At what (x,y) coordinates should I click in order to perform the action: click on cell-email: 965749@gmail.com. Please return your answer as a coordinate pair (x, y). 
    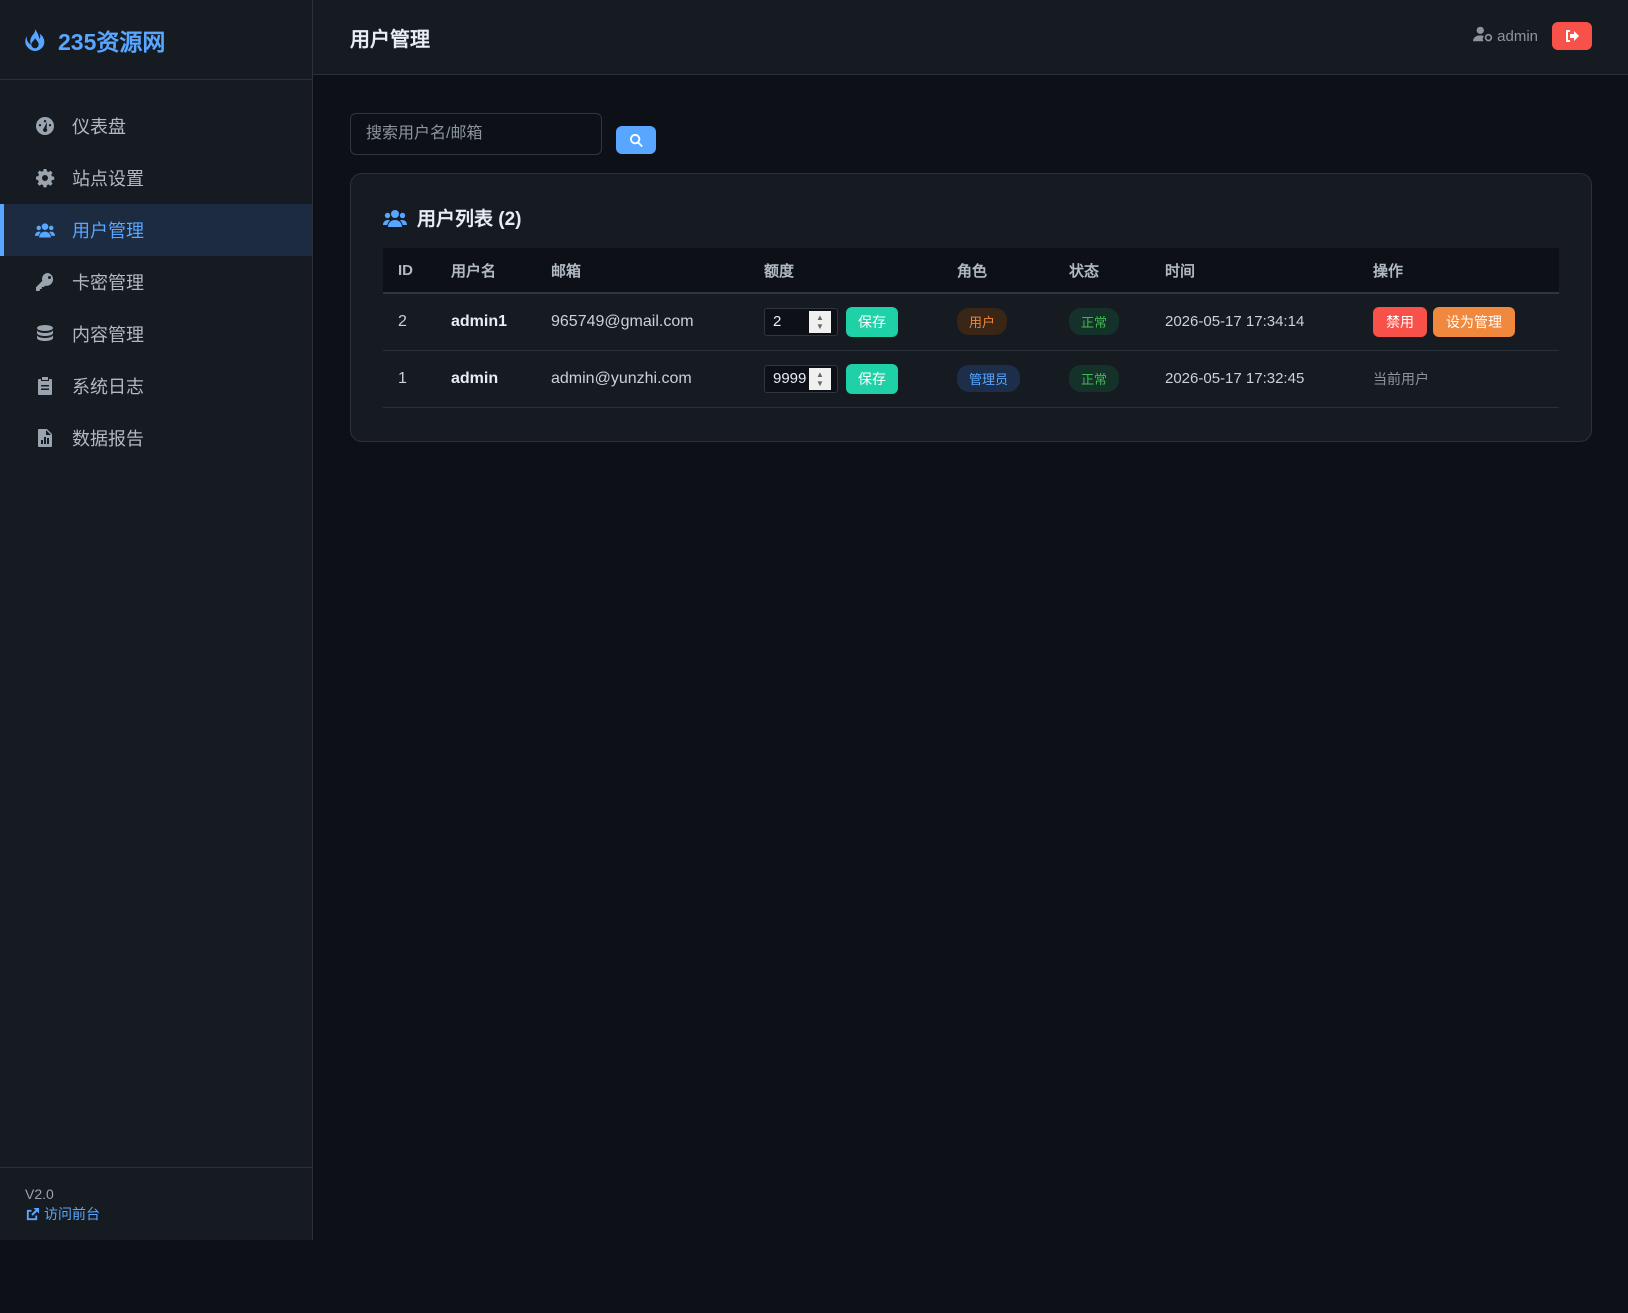
    Looking at the image, I should click on (622, 321).